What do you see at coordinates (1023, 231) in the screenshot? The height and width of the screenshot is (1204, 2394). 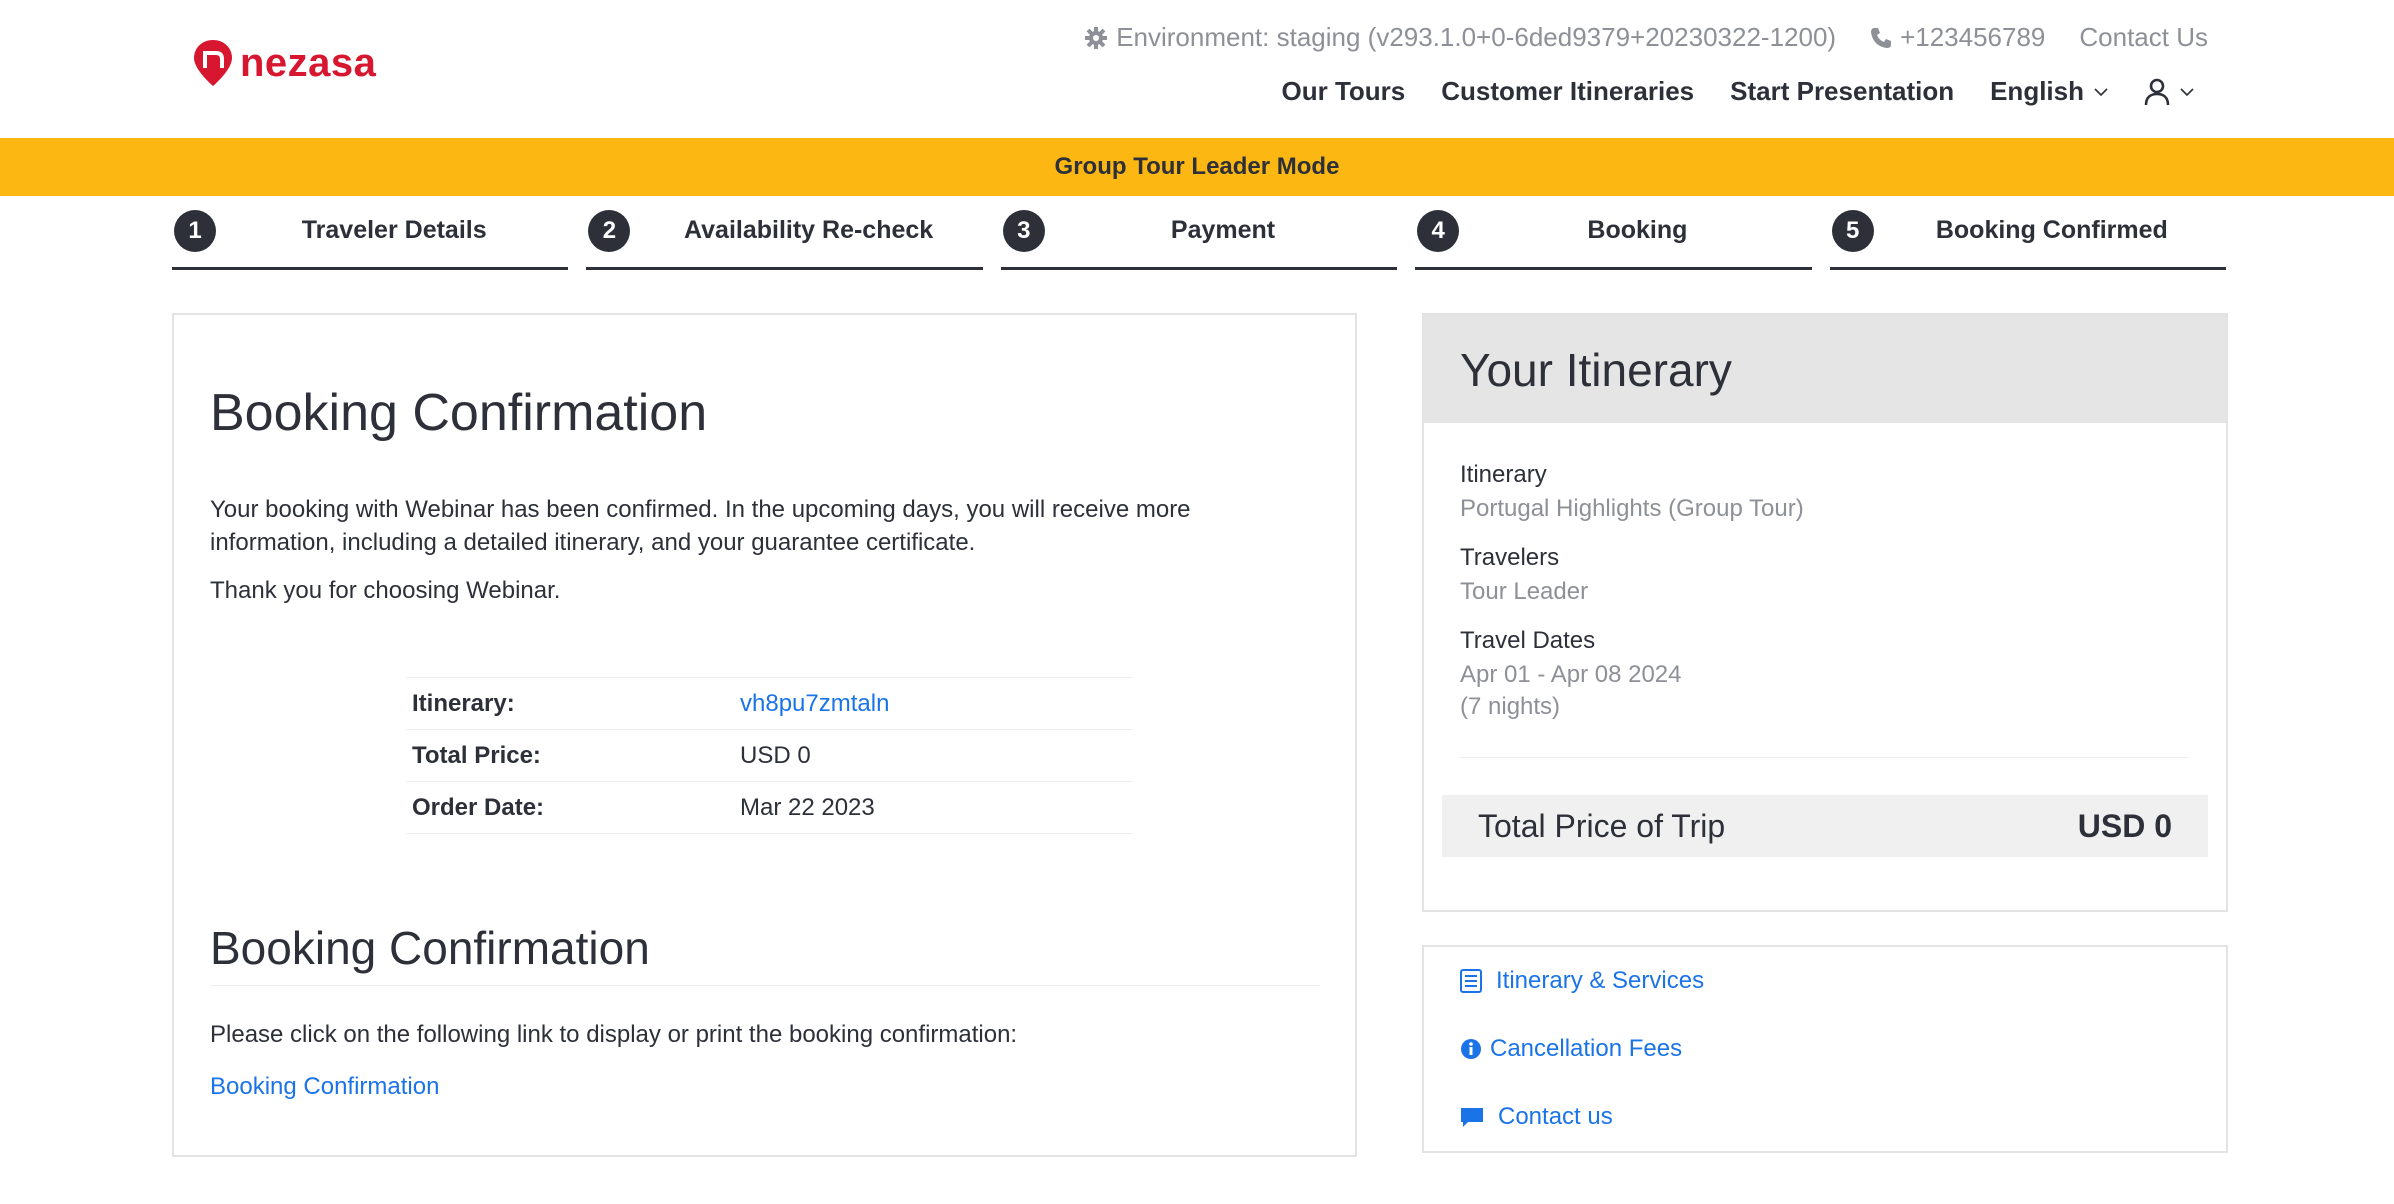 I see `step-number: 3` at bounding box center [1023, 231].